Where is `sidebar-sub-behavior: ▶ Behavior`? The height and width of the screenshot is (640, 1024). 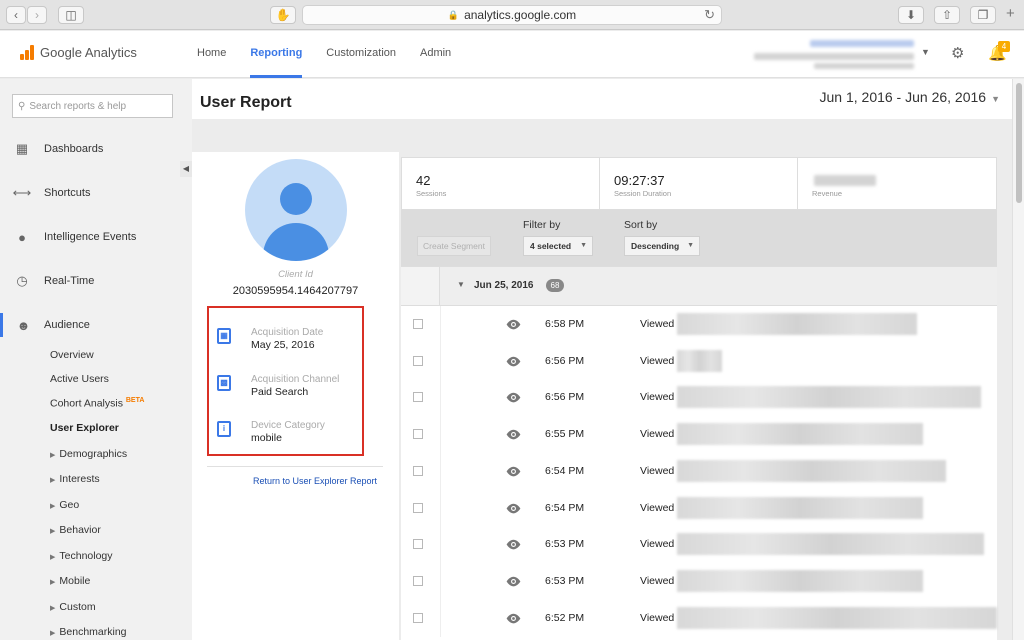 sidebar-sub-behavior: ▶ Behavior is located at coordinates (75, 530).